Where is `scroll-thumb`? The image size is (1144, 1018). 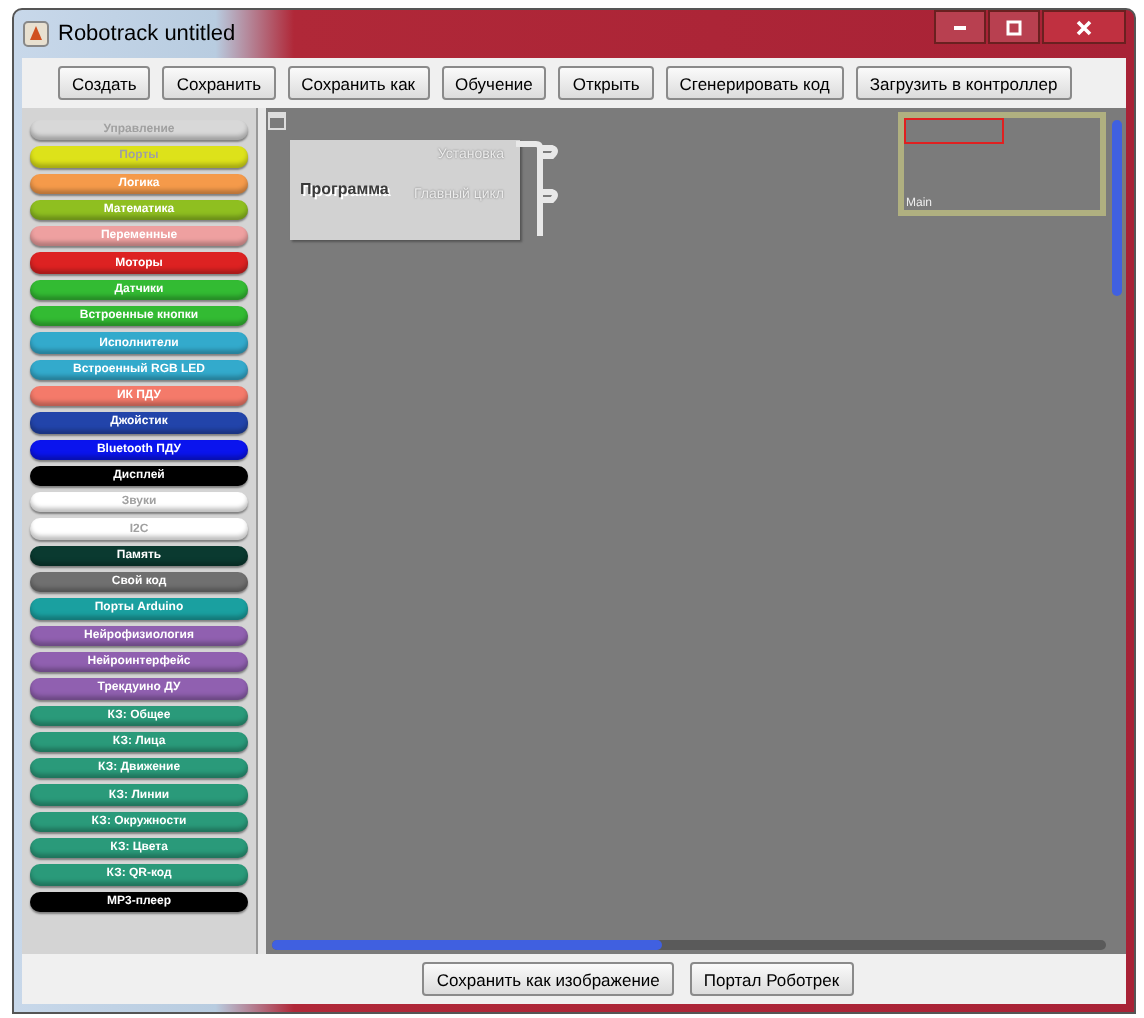 scroll-thumb is located at coordinates (467, 945).